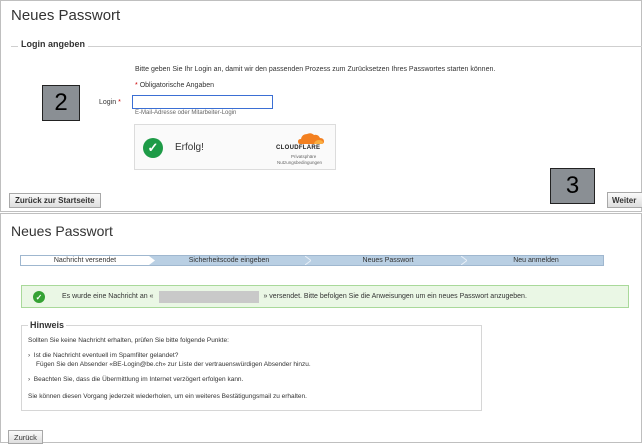 Image resolution: width=642 pixels, height=444 pixels. Describe the element at coordinates (624, 200) in the screenshot. I see `next-button: Weiter` at that location.